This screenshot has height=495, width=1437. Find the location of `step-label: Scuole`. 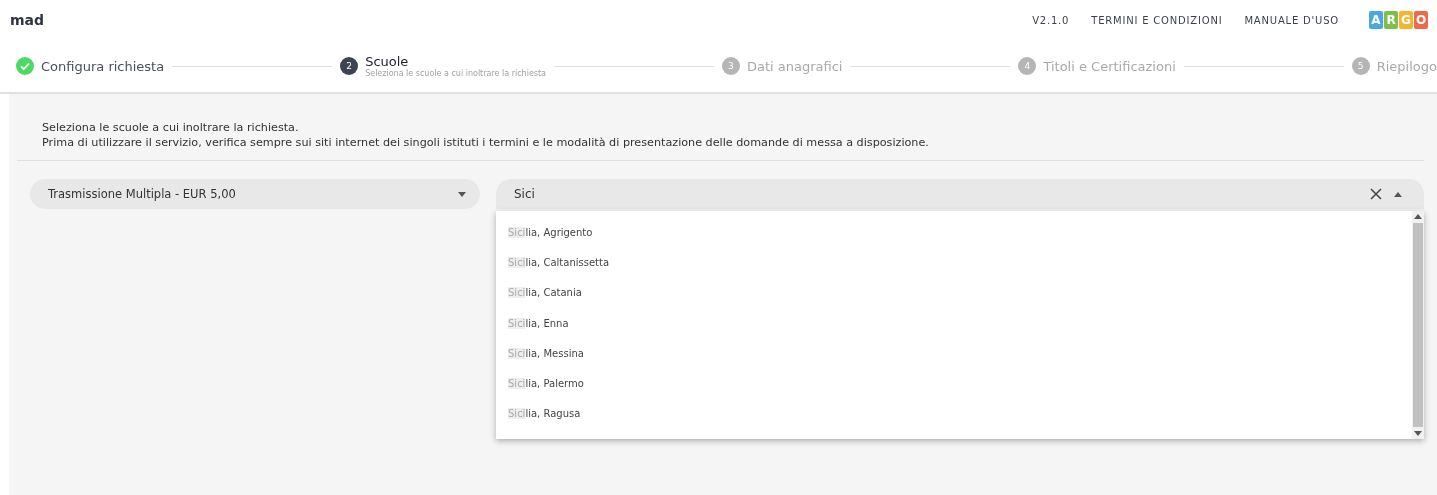

step-label: Scuole is located at coordinates (387, 61).